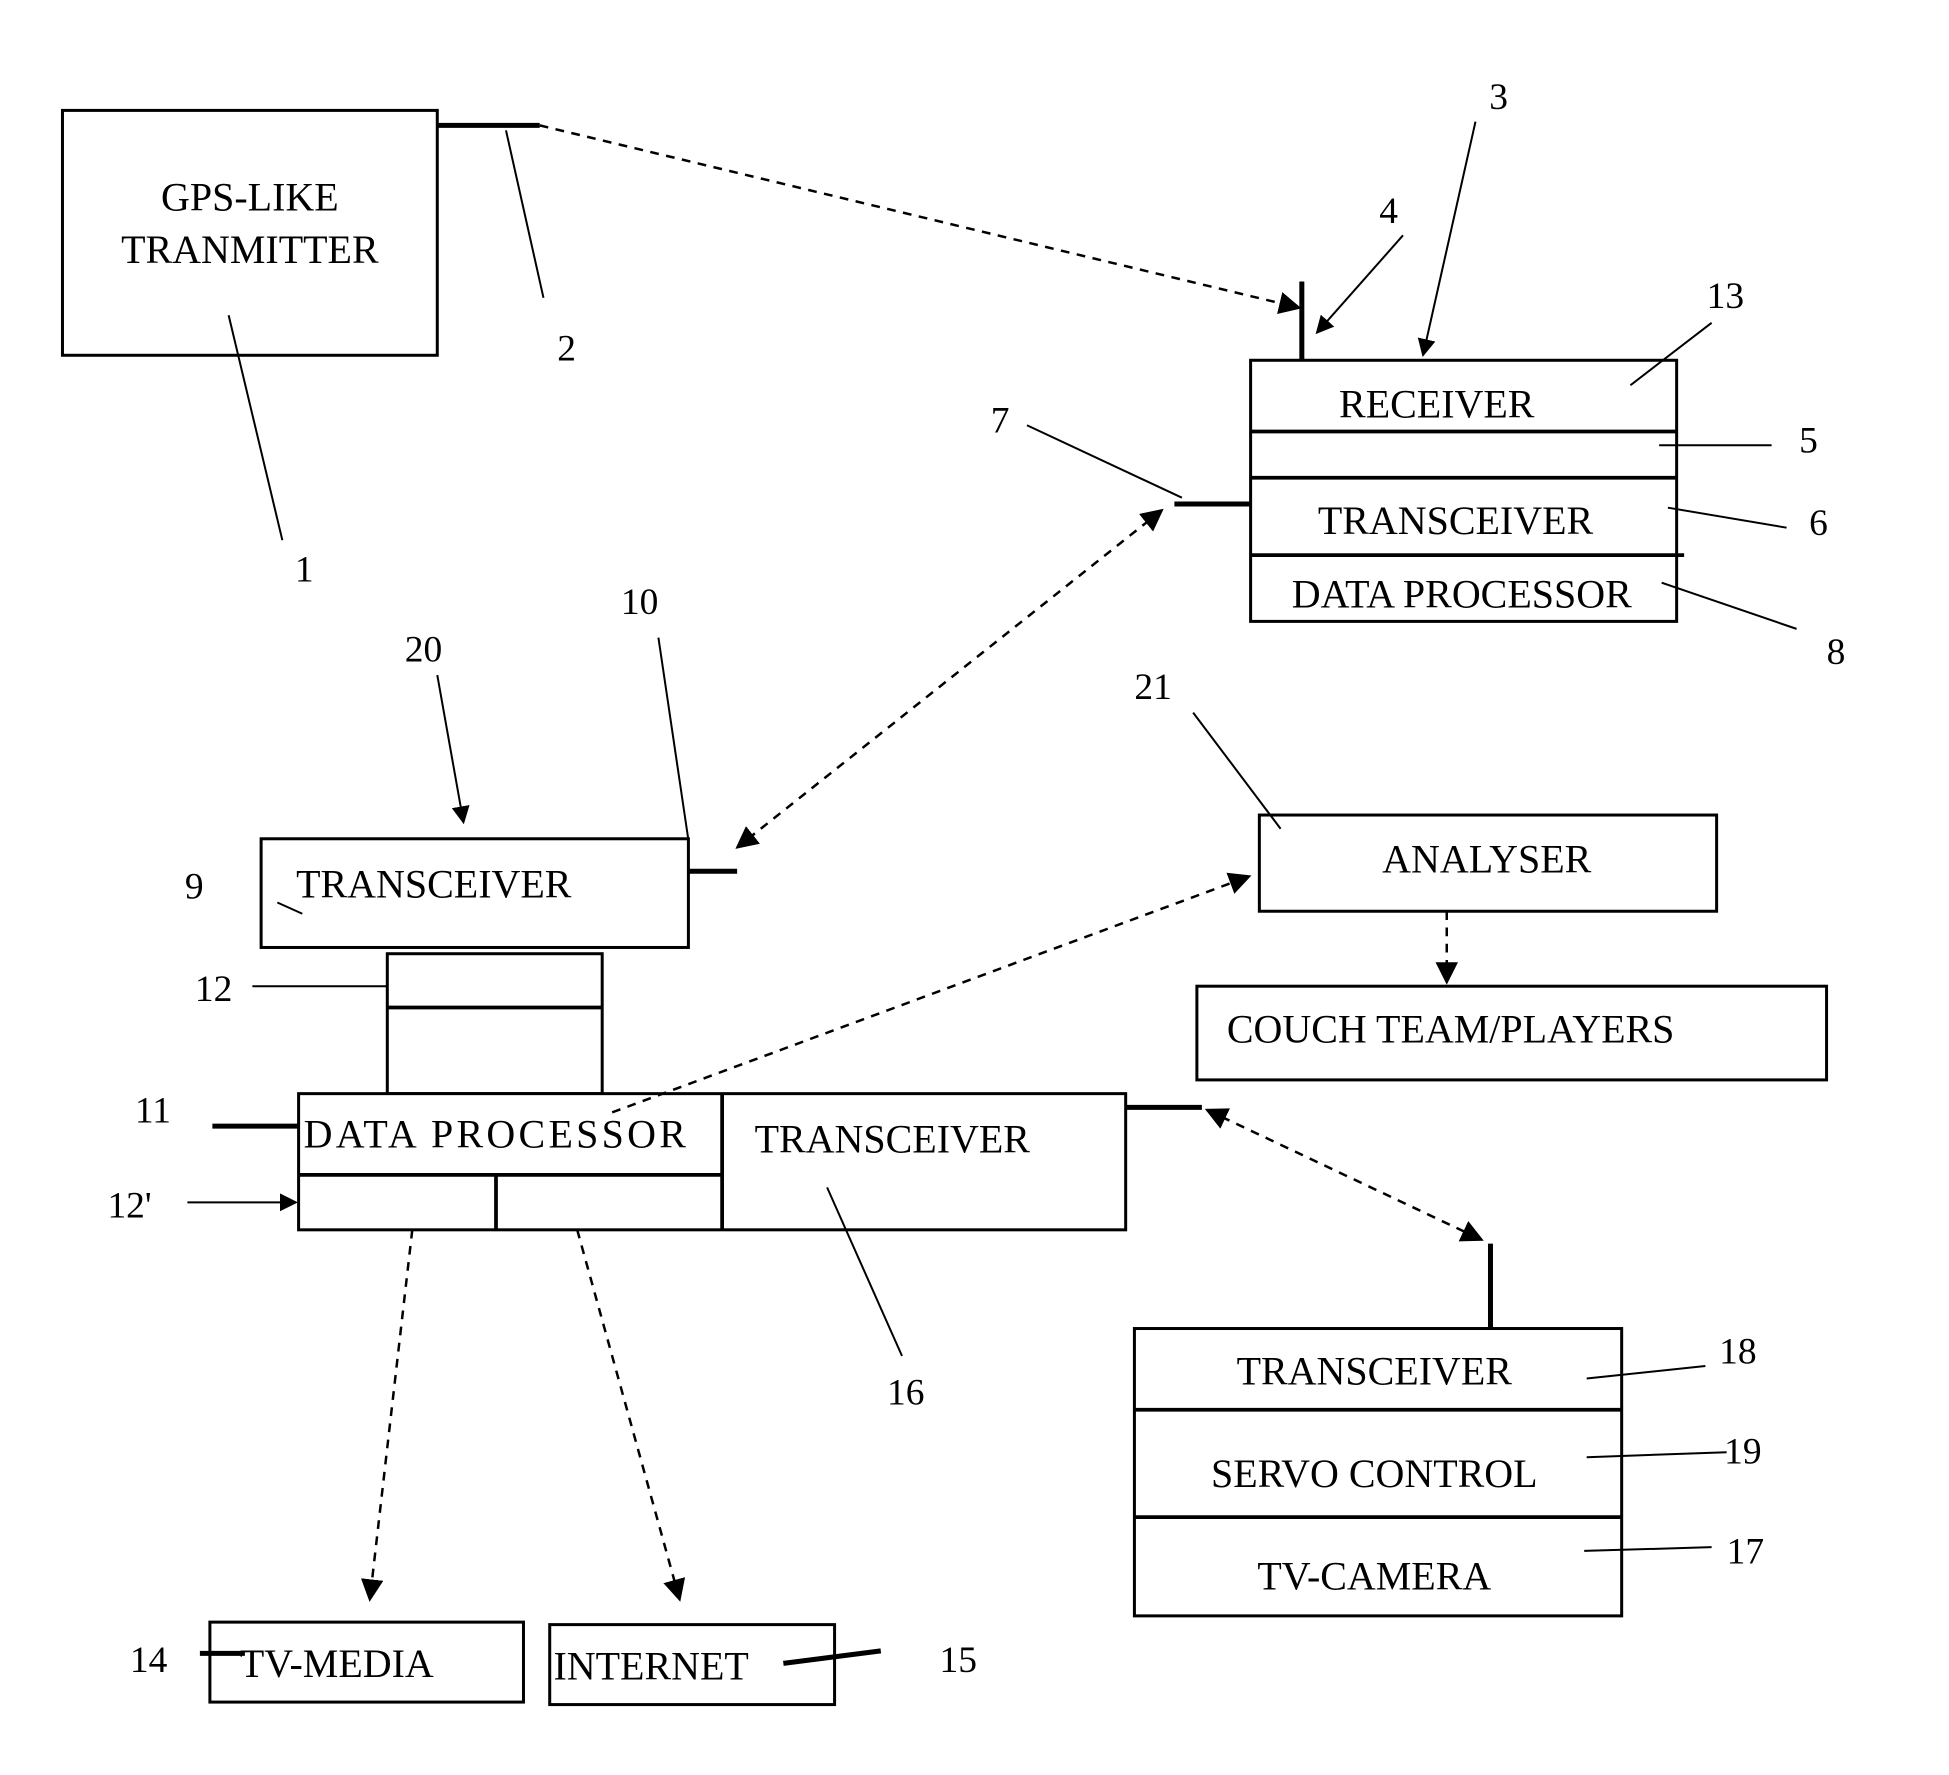 The width and height of the screenshot is (1949, 1775). What do you see at coordinates (893, 1138) in the screenshot?
I see `central-transceiver-label: TRANSCEIVER` at bounding box center [893, 1138].